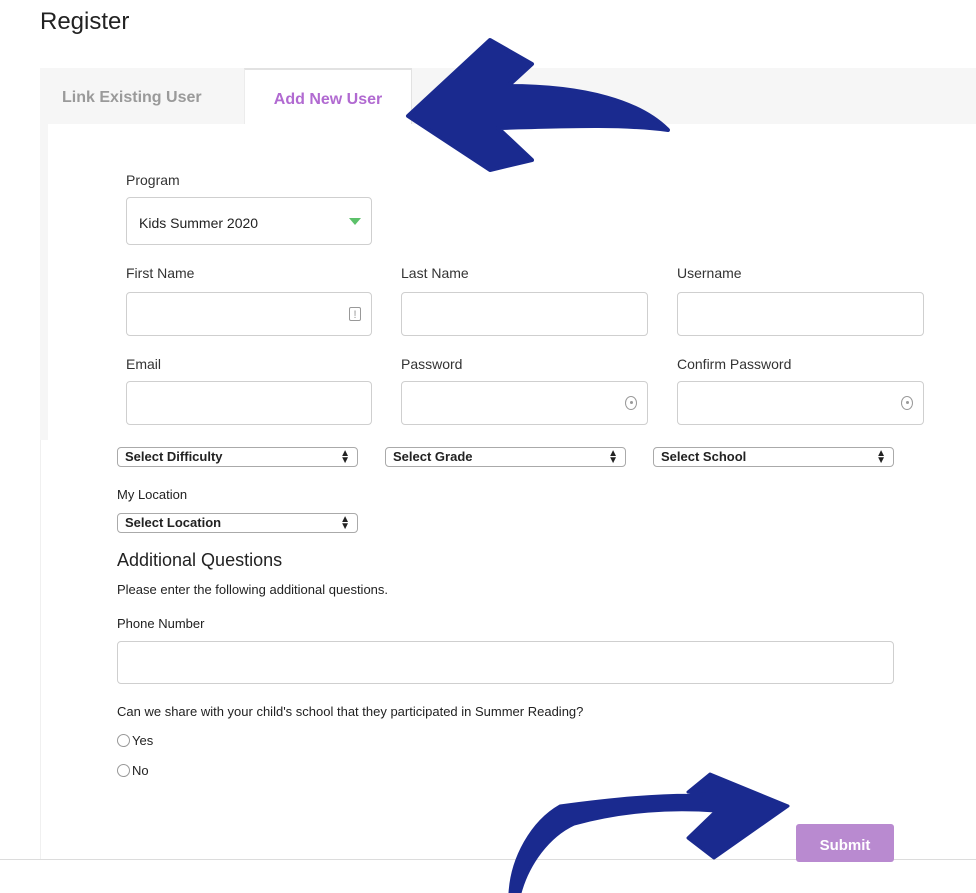  Describe the element at coordinates (237, 523) in the screenshot. I see `location-select: Select Location ▲ ▼` at that location.